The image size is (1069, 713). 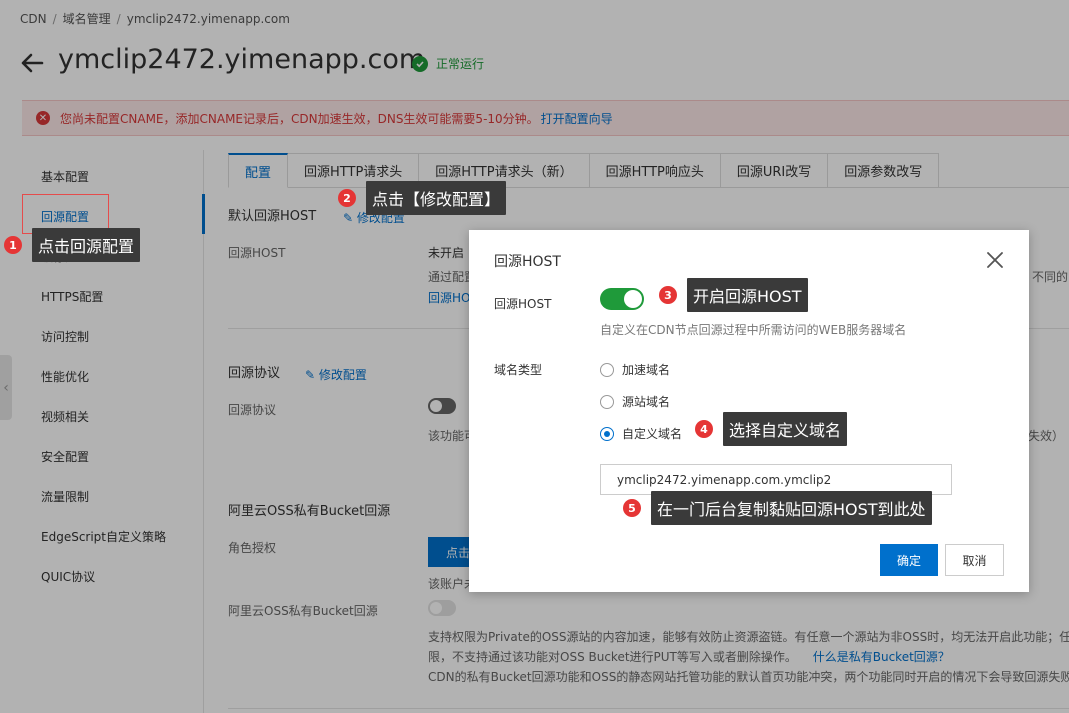 I want to click on annotation-badge-3: 3, so click(x=668, y=295).